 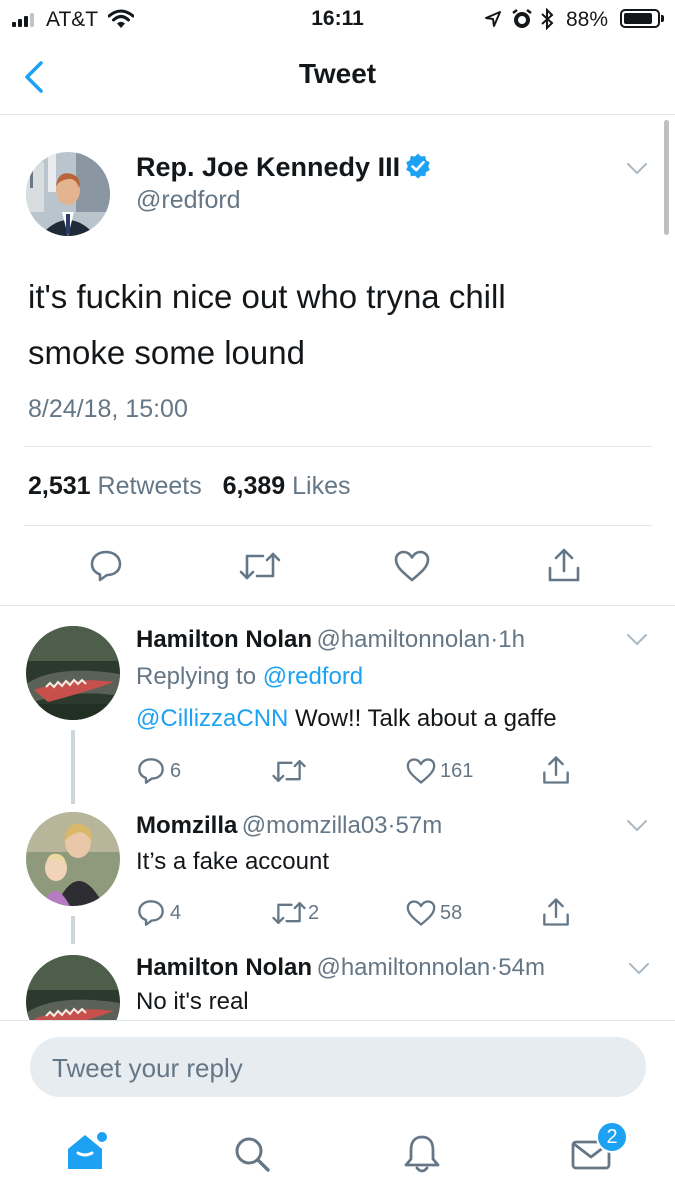 What do you see at coordinates (666, 177) in the screenshot?
I see `scroll-indicator` at bounding box center [666, 177].